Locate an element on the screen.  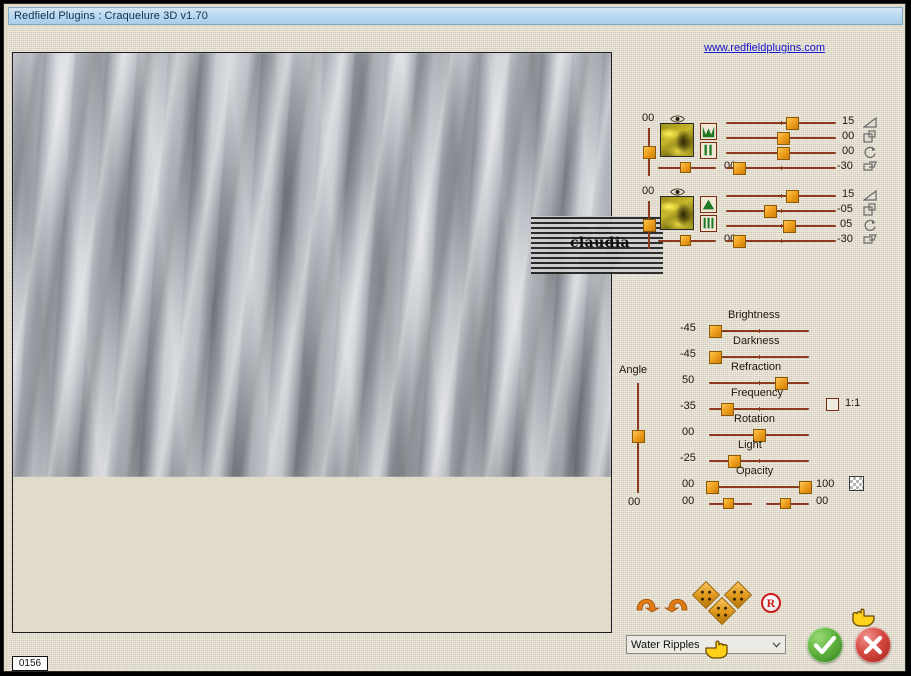
rotation-label: Rotation is located at coordinates (754, 419).